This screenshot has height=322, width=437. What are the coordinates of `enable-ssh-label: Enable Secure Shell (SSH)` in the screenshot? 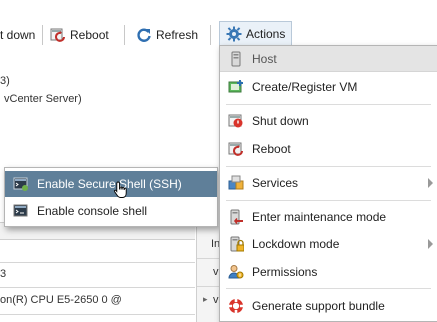 It's located at (109, 184).